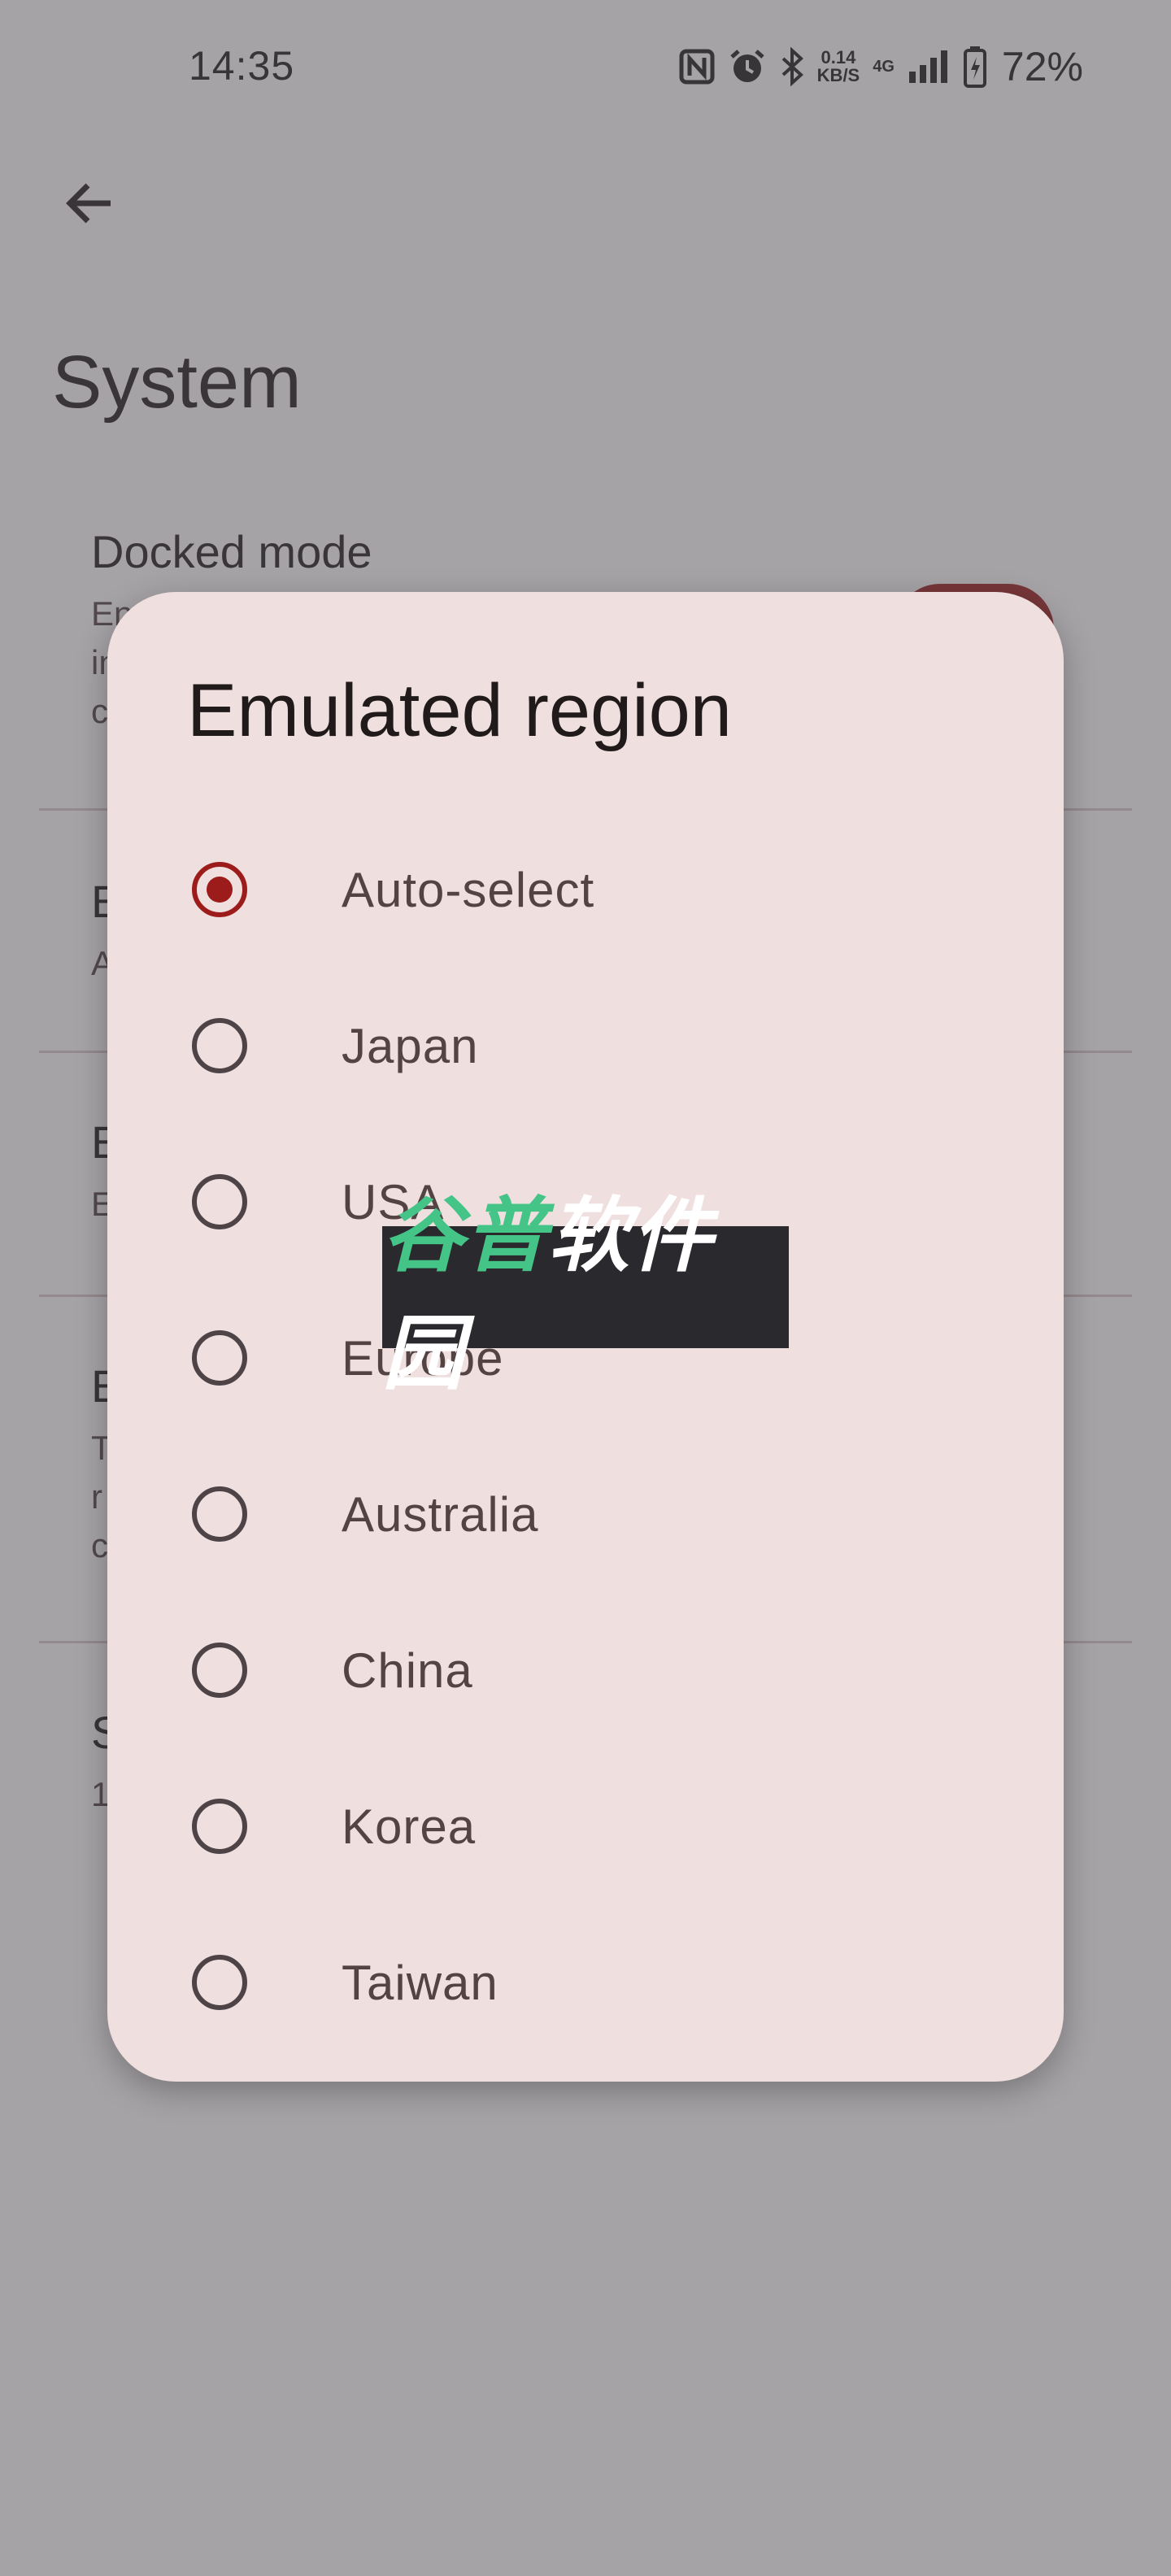 This screenshot has width=1171, height=2576. I want to click on radio-label: Auto-select, so click(468, 890).